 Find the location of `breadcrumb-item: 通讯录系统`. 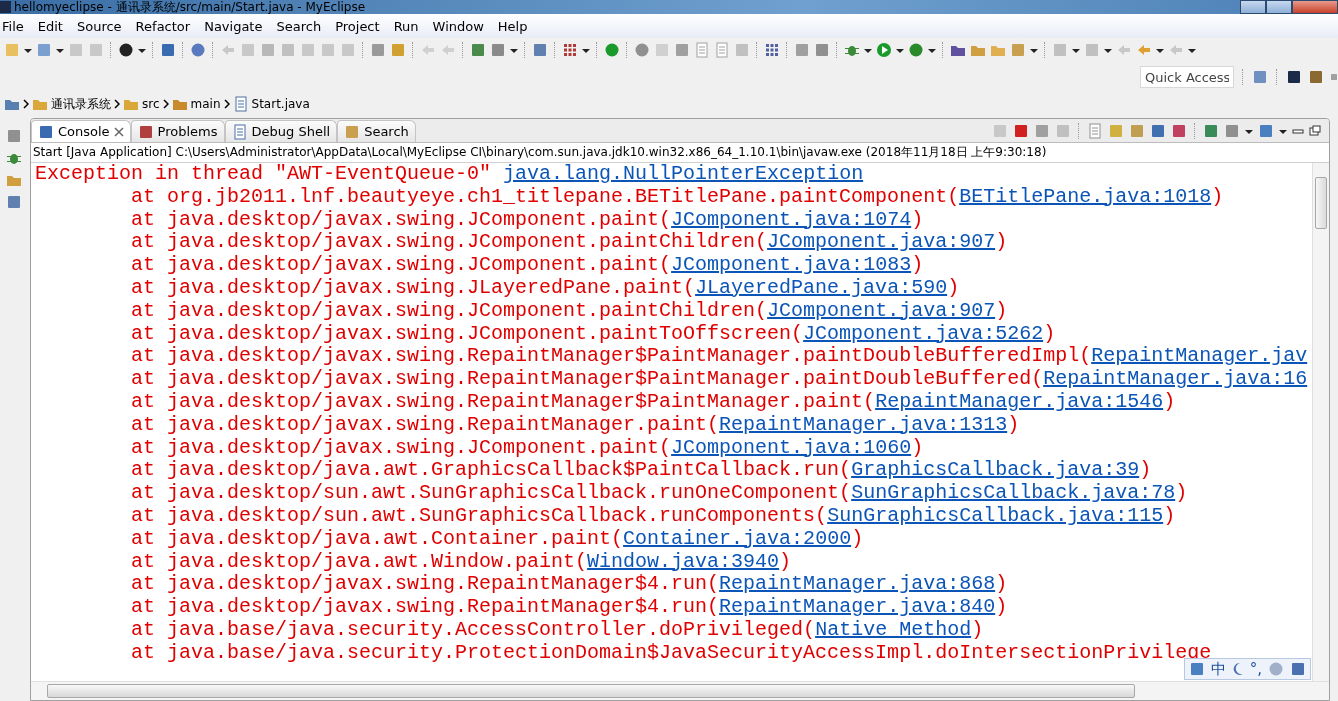

breadcrumb-item: 通讯录系统 is located at coordinates (81, 104).